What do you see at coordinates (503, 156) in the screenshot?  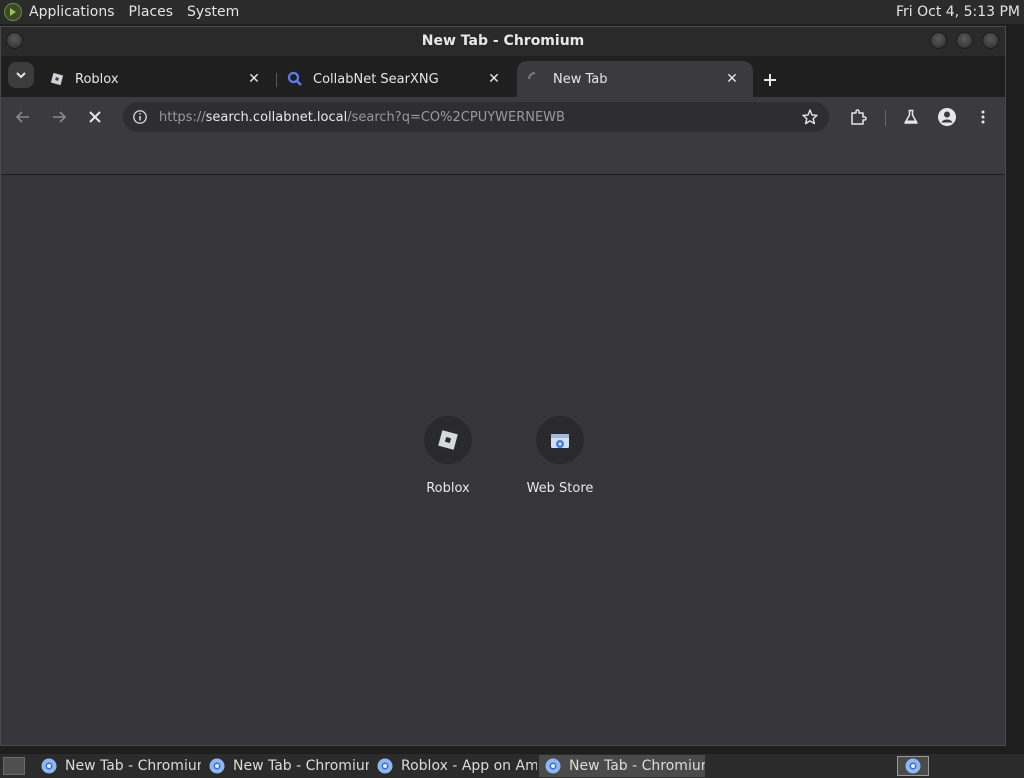 I see `bookmarks-bar` at bounding box center [503, 156].